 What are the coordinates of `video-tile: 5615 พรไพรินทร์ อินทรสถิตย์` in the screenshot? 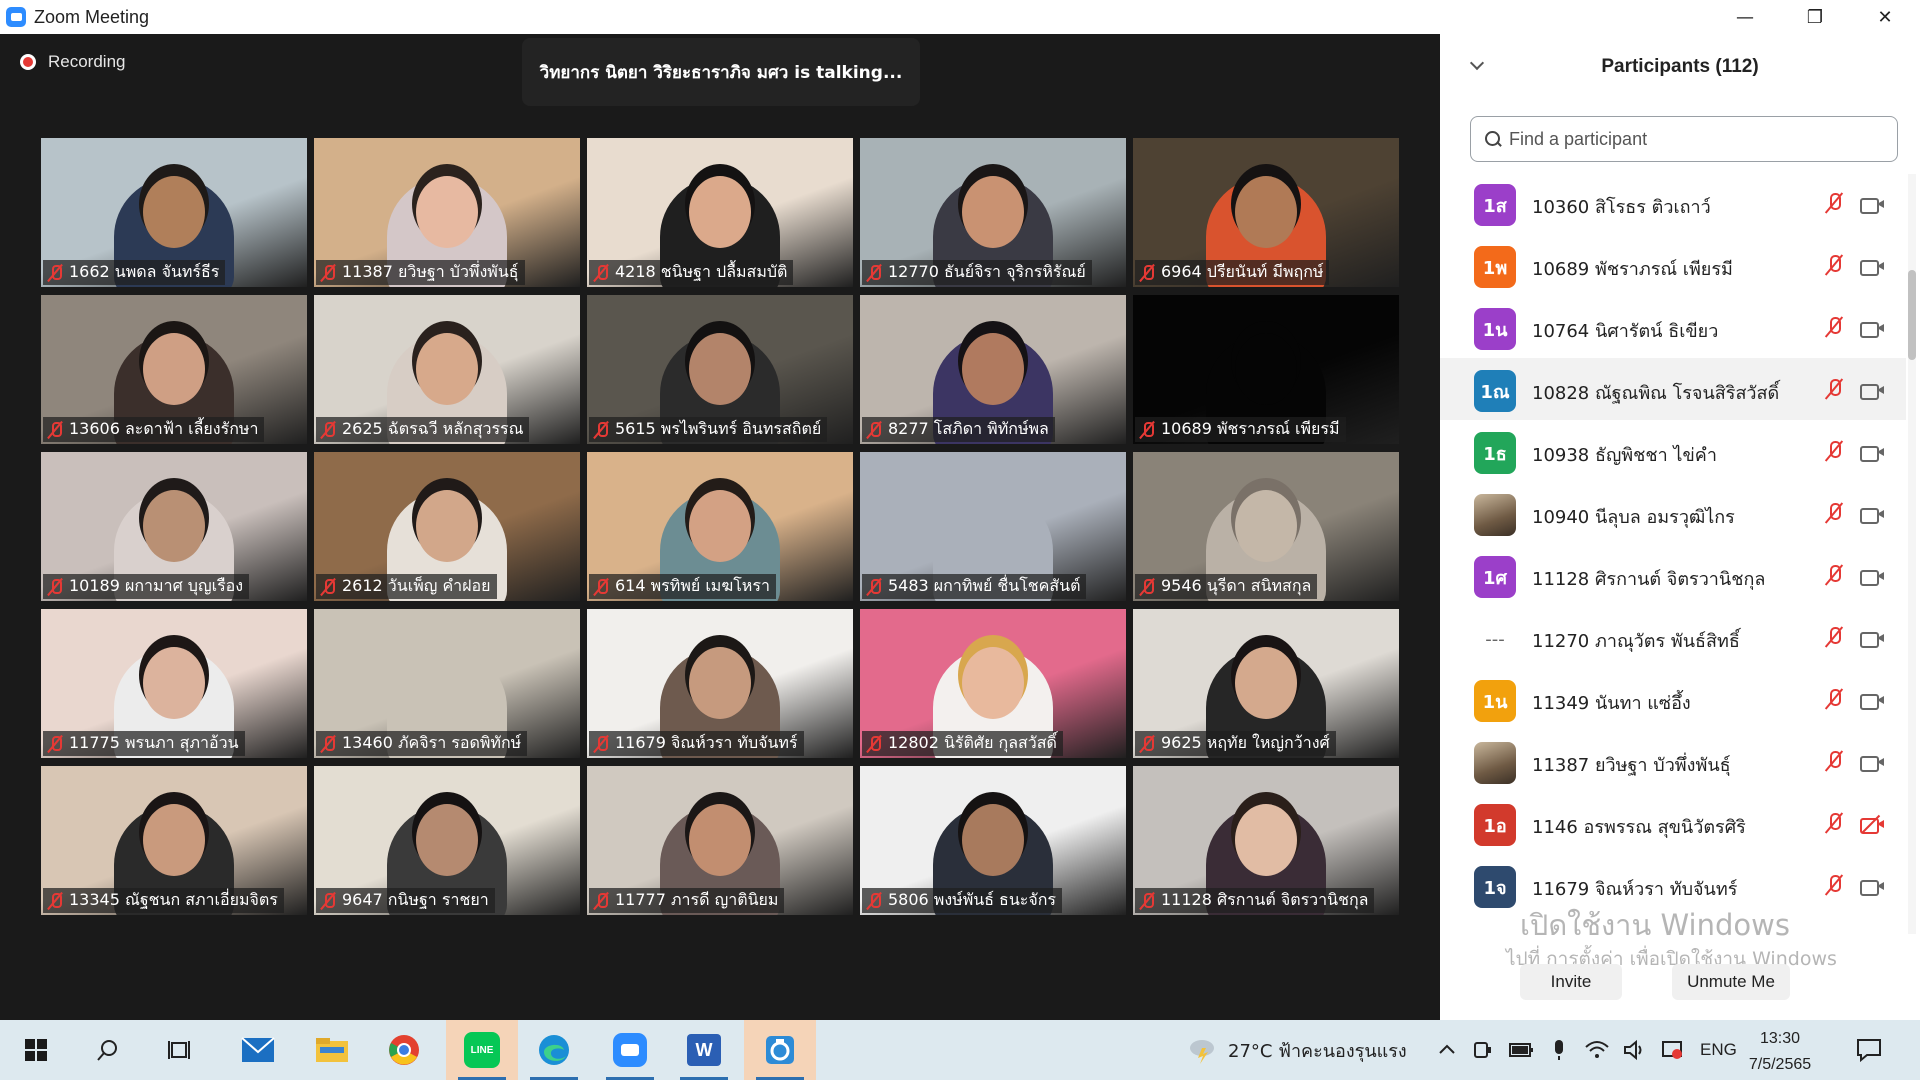 It's located at (720, 369).